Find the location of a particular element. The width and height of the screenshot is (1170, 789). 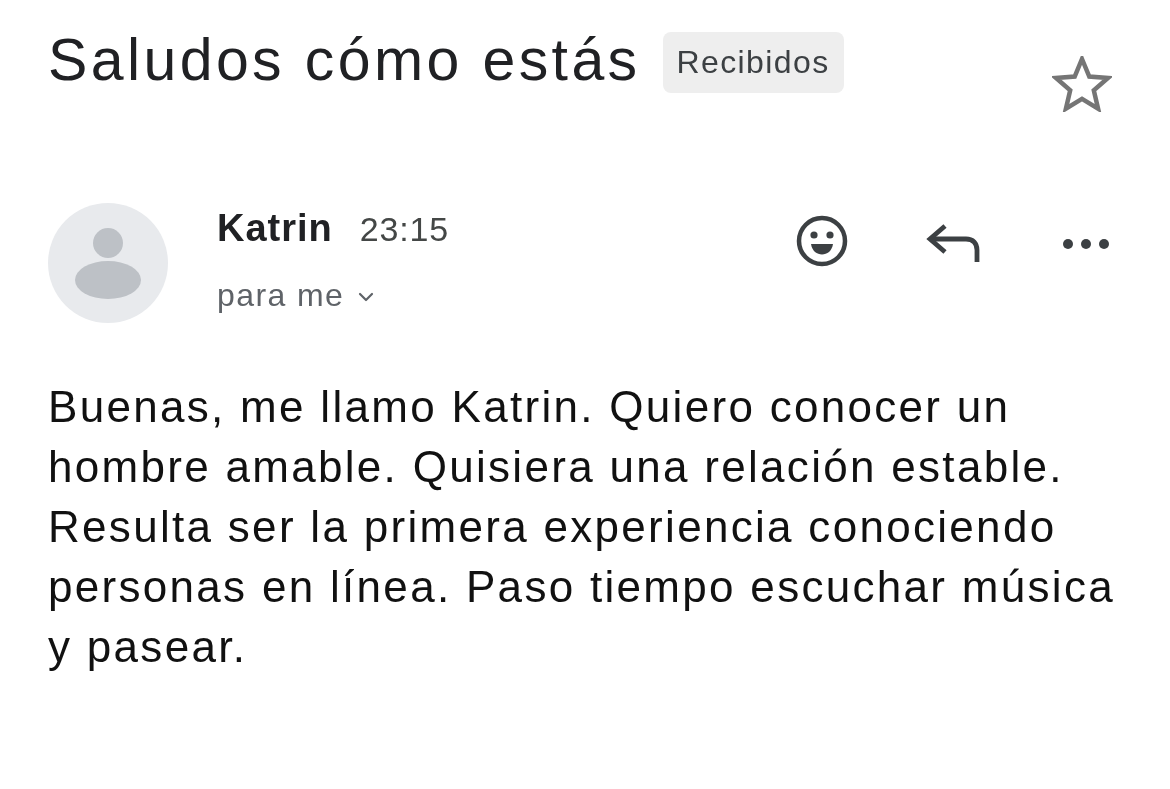

star-icon is located at coordinates (1082, 84).